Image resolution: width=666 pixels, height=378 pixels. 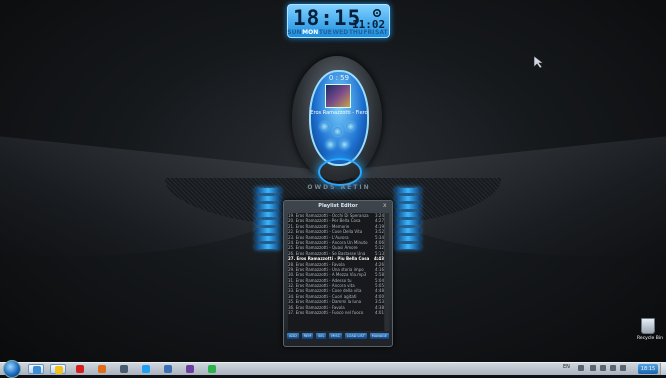 I want to click on load-list-button: LOAD LIST, so click(x=355, y=336).